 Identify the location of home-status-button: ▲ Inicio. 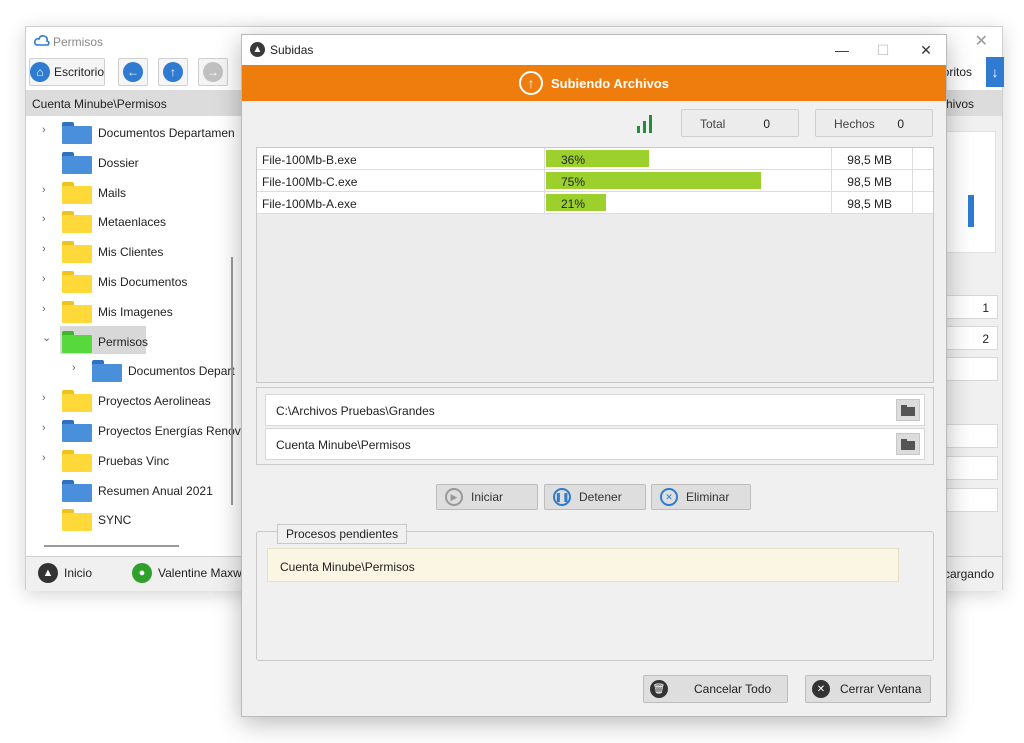
(65, 573).